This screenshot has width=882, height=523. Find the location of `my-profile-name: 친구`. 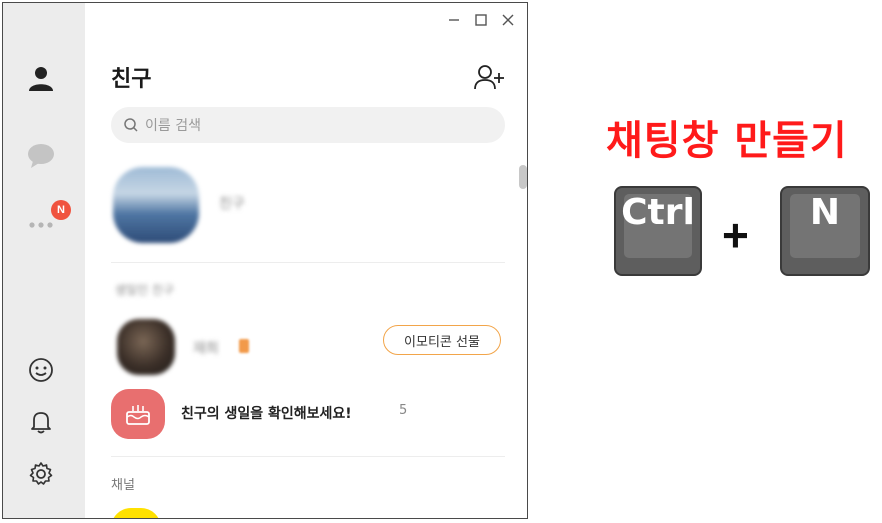

my-profile-name: 친구 is located at coordinates (232, 203).